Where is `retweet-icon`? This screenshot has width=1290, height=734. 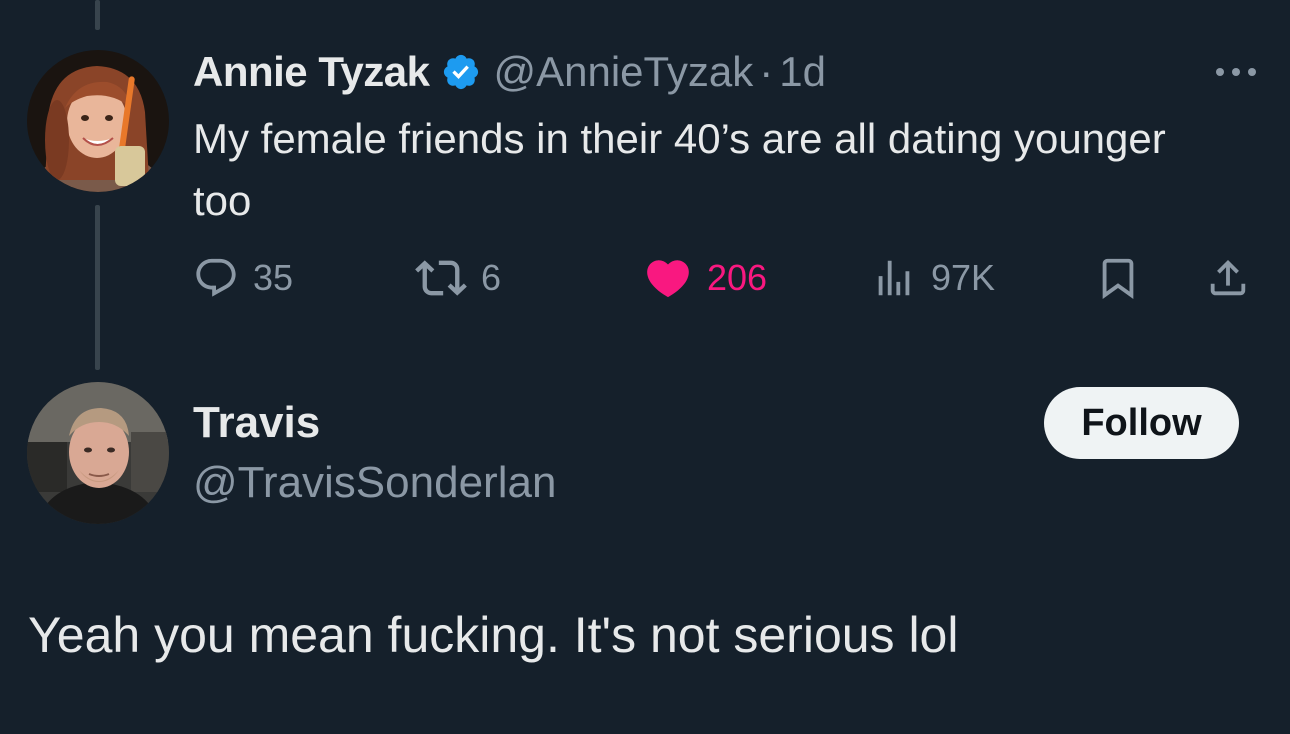 retweet-icon is located at coordinates (441, 278).